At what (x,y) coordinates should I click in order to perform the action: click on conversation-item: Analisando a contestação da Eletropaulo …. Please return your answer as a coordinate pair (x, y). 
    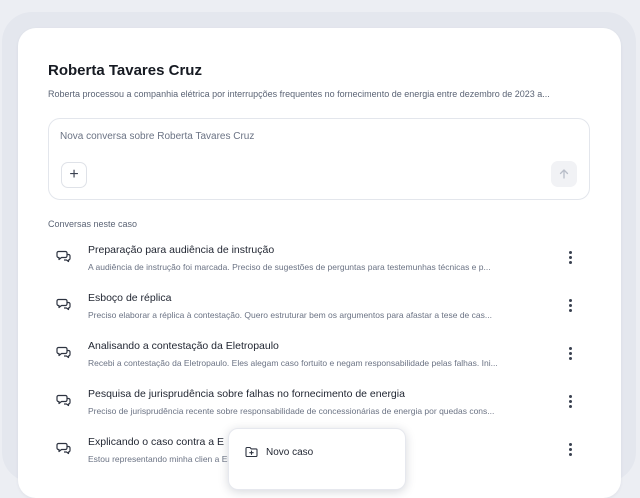
    Looking at the image, I should click on (318, 358).